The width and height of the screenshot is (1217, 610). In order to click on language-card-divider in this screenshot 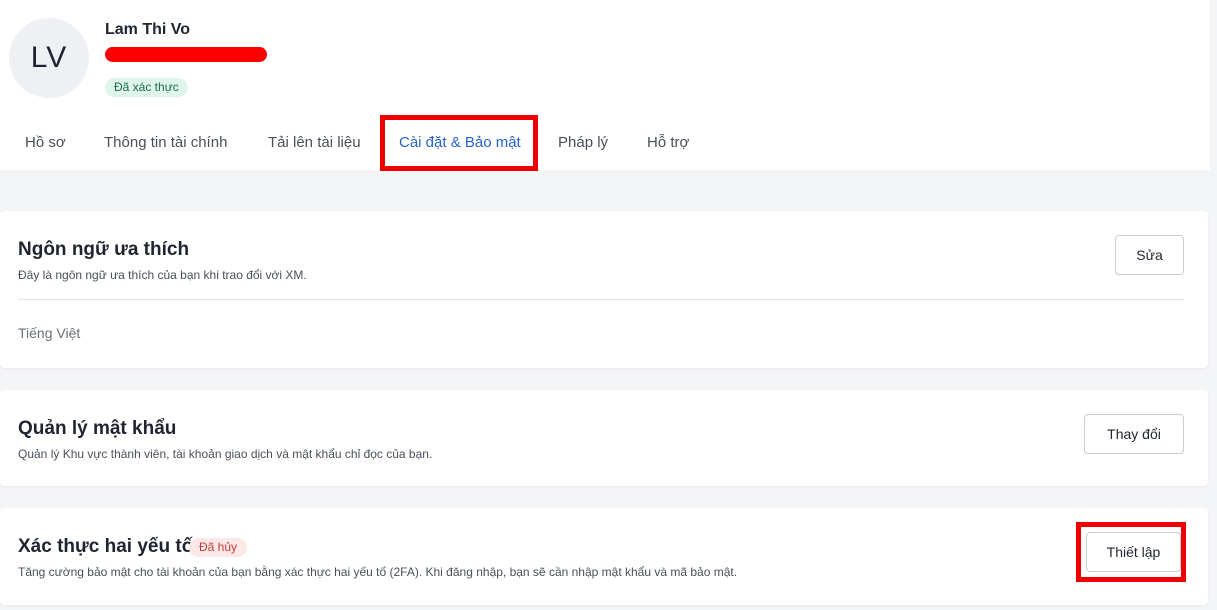, I will do `click(601, 299)`.